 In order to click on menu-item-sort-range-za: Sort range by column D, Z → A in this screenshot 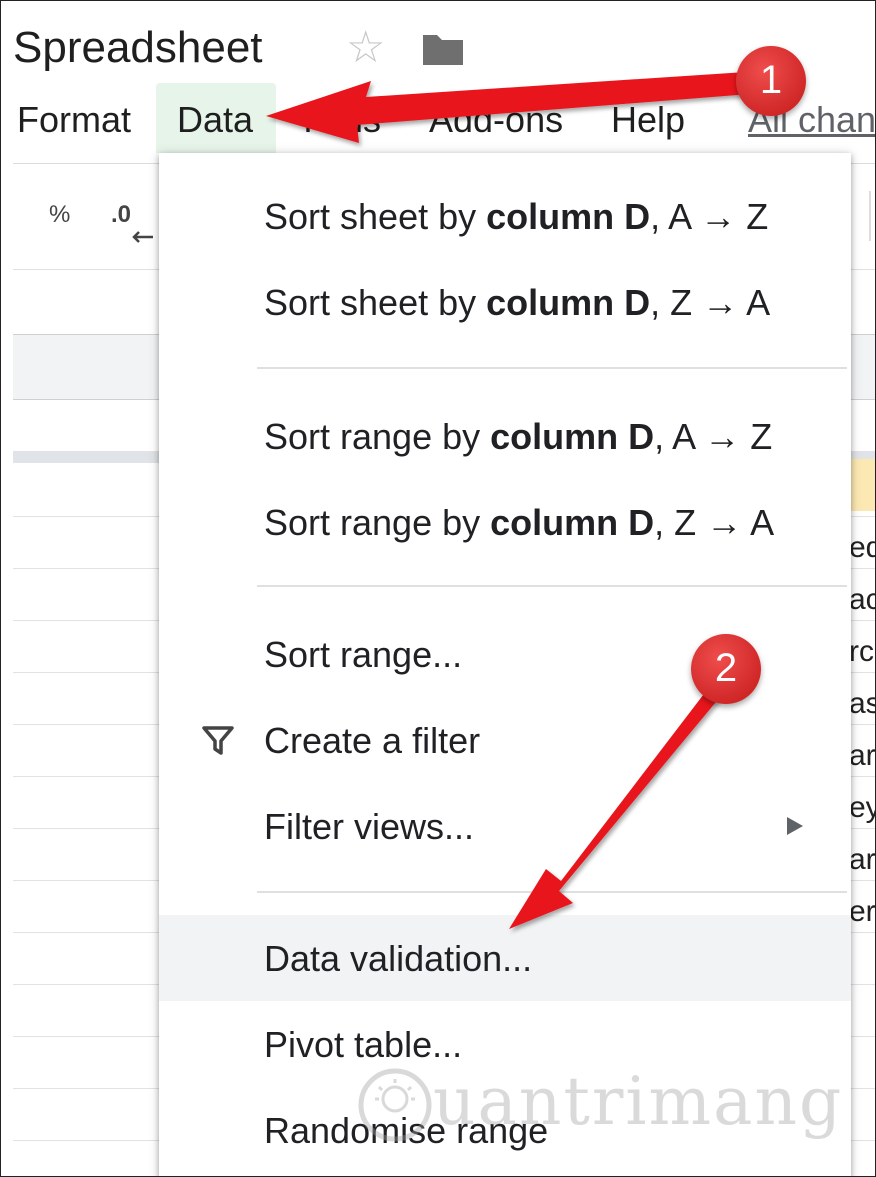, I will do `click(505, 522)`.